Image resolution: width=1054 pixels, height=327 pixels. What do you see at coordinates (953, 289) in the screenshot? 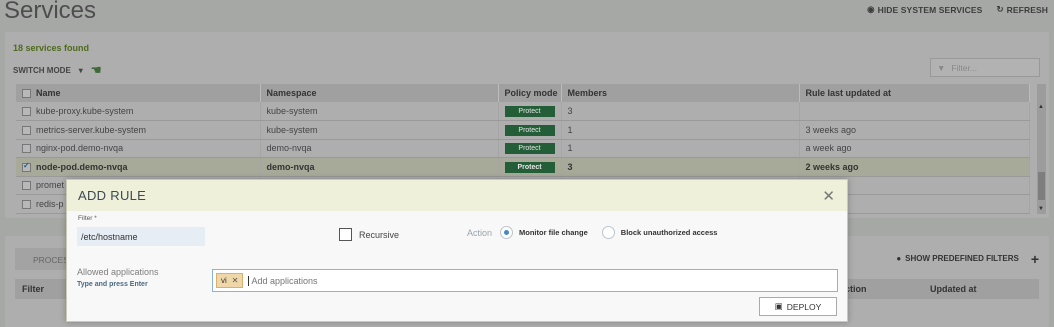
I see `column-updated-at: Updated at` at bounding box center [953, 289].